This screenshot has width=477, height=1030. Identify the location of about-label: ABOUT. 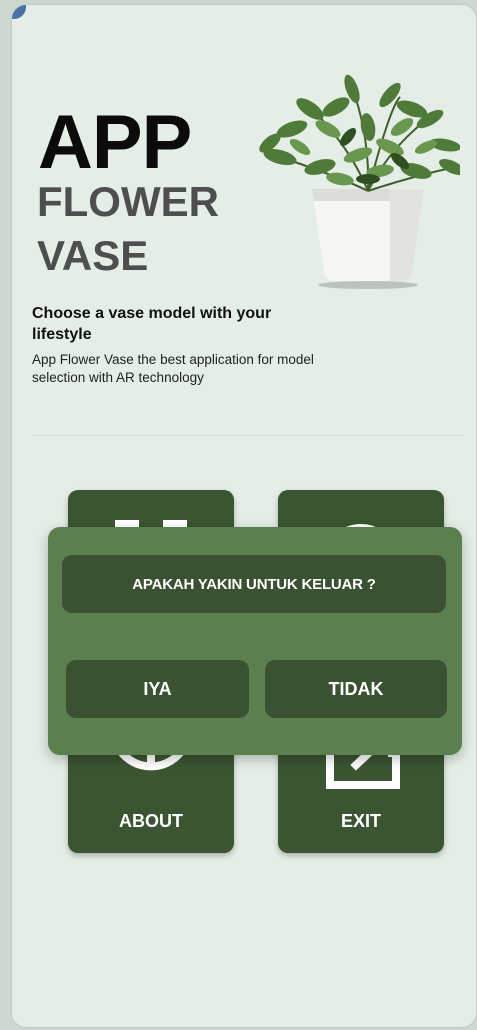
(151, 821).